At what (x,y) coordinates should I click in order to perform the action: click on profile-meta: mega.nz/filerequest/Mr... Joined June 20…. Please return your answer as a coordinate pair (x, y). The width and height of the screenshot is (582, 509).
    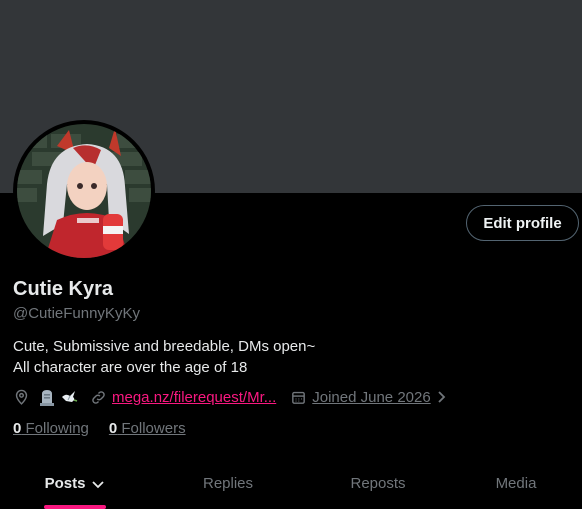
    Looking at the image, I should click on (231, 397).